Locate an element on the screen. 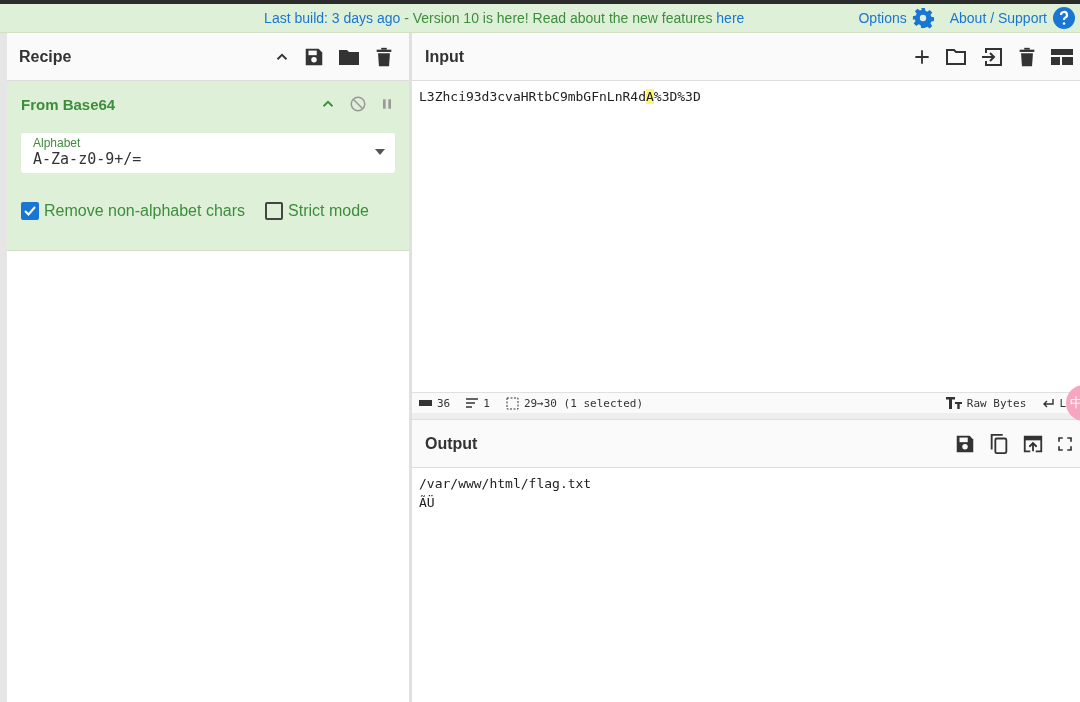 This screenshot has width=1080, height=702. line-count: 1 is located at coordinates (486, 403).